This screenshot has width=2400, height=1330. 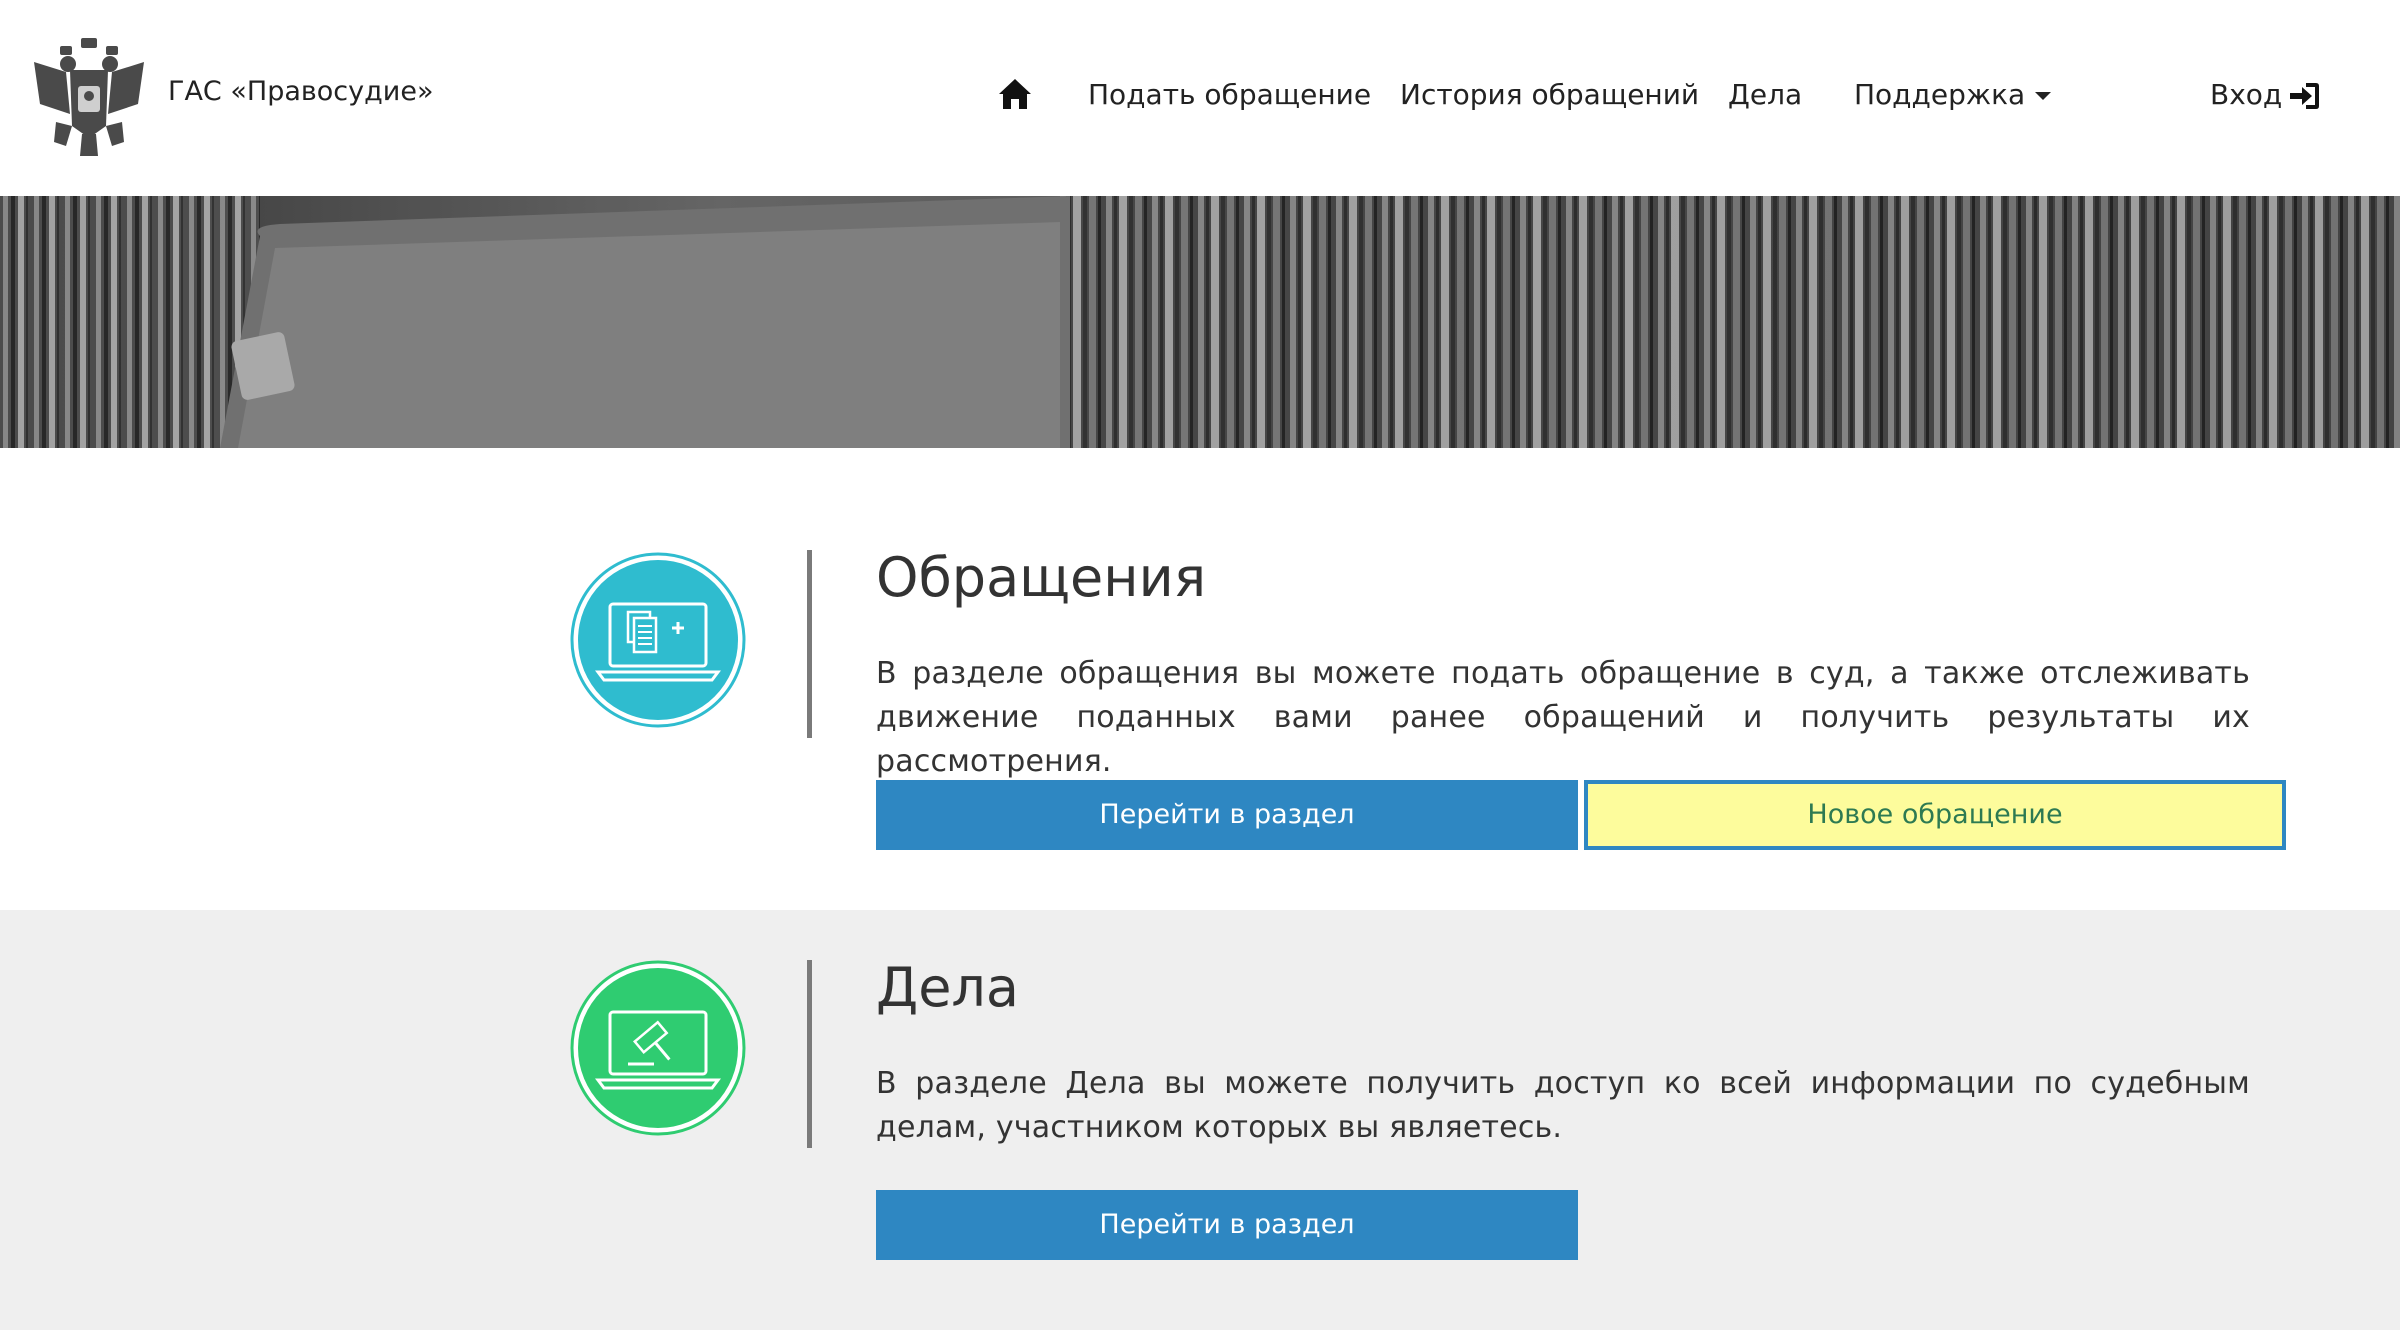 What do you see at coordinates (658, 640) in the screenshot?
I see `laptop-document-icon` at bounding box center [658, 640].